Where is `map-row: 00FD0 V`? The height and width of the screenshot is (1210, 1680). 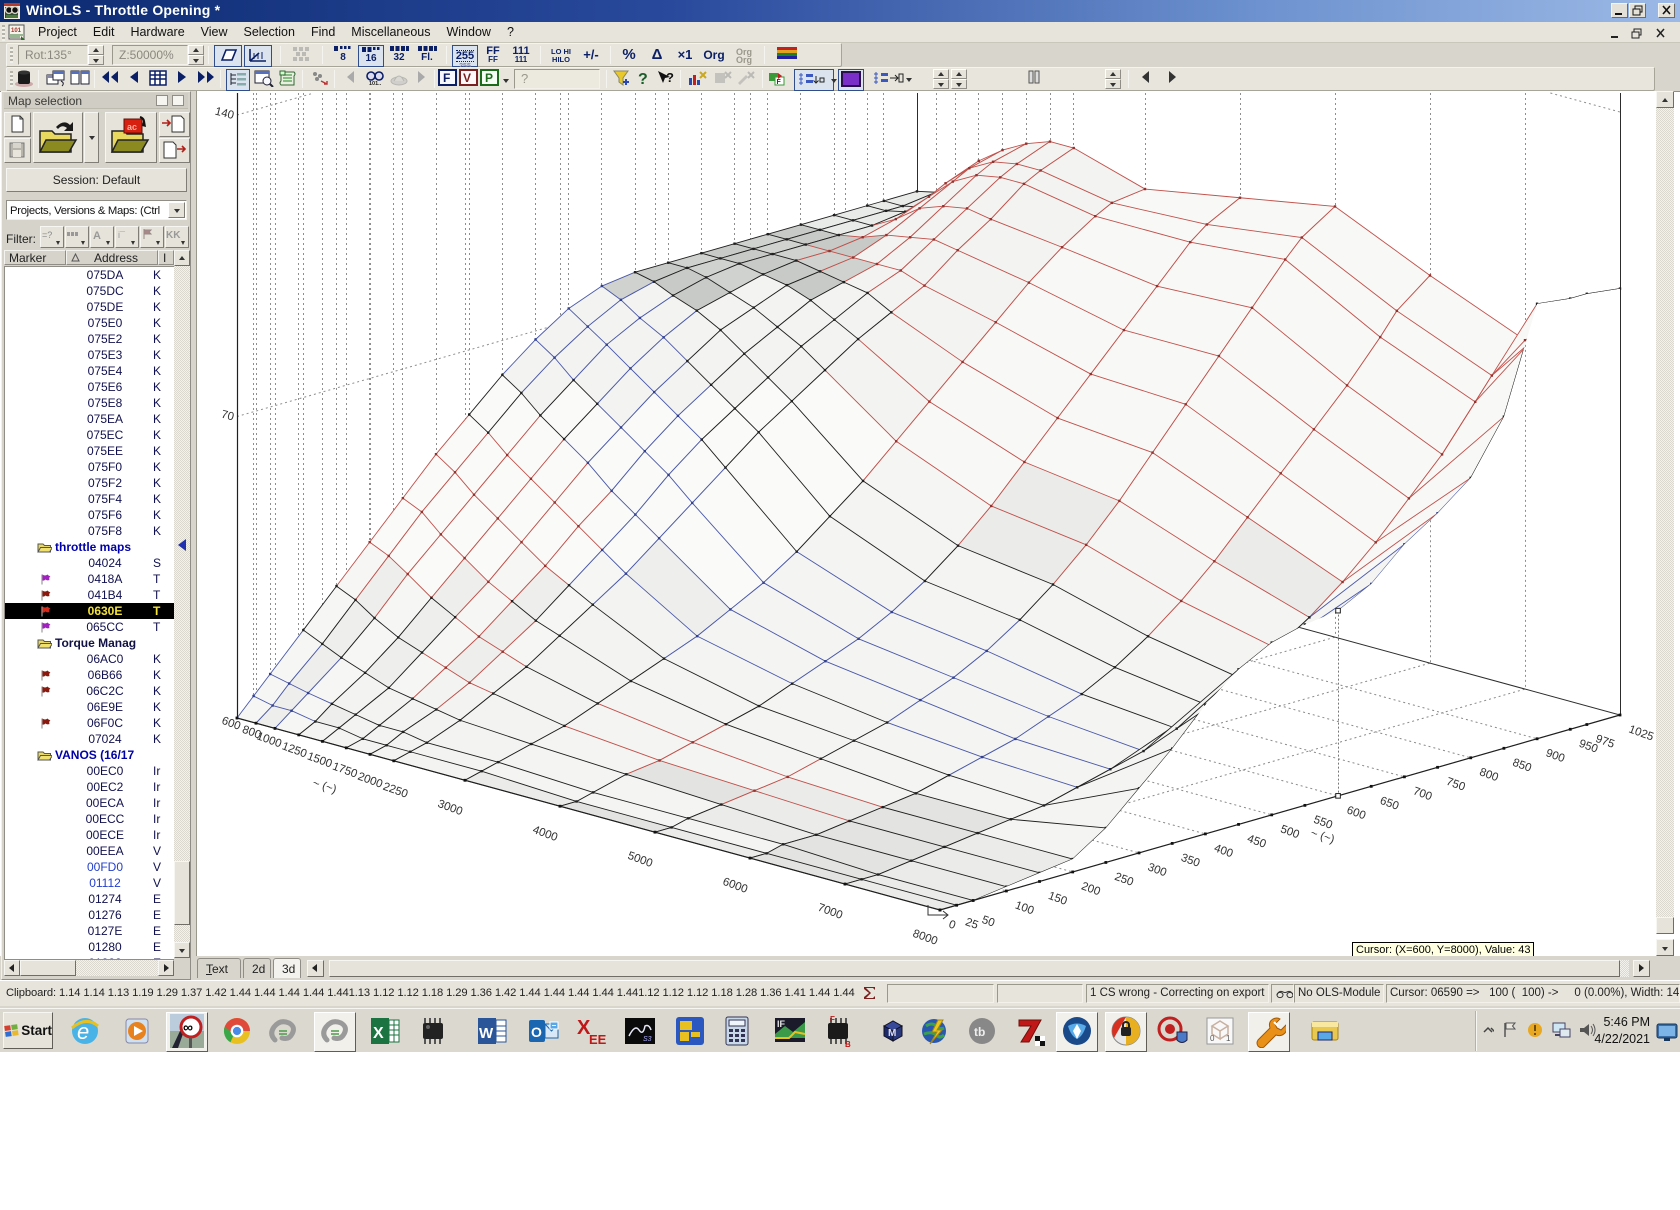
map-row: 00FD0 V is located at coordinates (89, 867).